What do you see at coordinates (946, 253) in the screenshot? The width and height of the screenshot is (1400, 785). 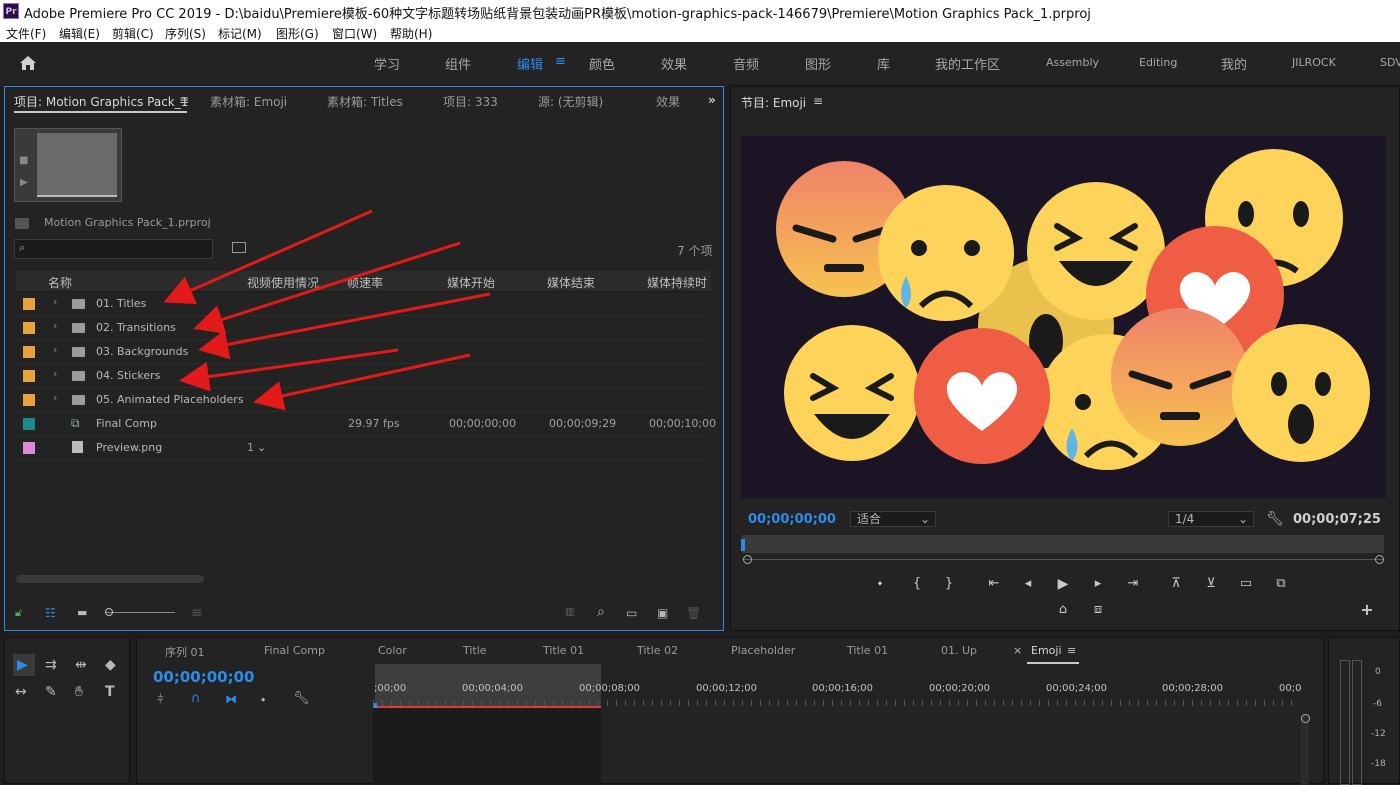 I see `crying-emoji-icon` at bounding box center [946, 253].